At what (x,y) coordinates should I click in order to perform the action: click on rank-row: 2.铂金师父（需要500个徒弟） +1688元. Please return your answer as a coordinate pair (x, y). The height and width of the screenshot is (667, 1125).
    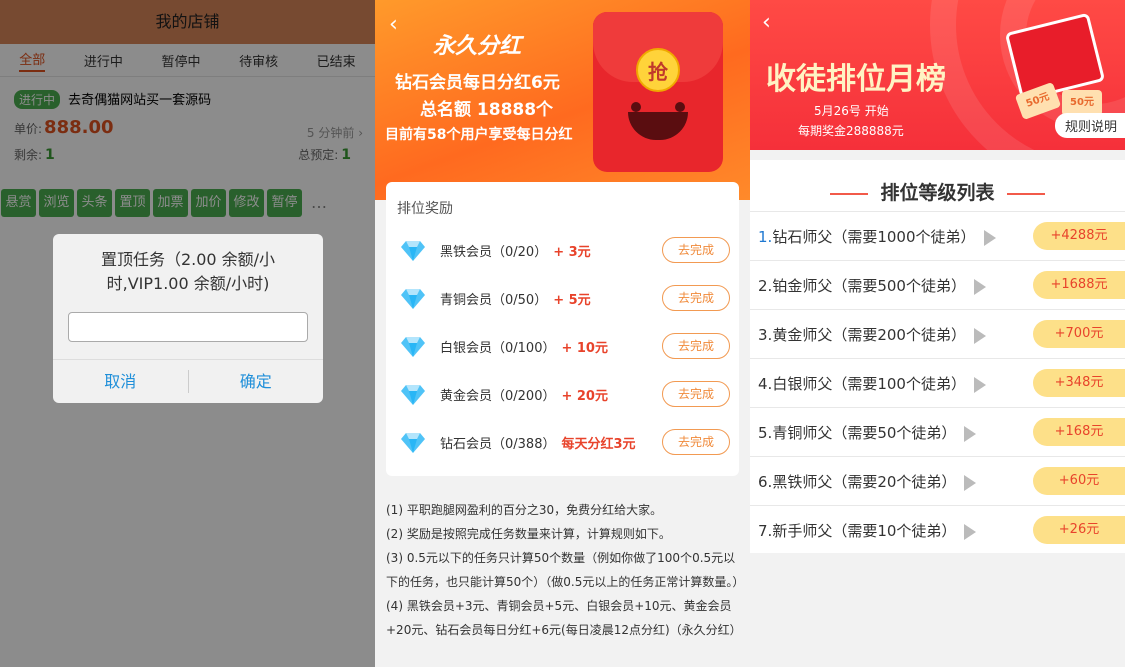
    Looking at the image, I should click on (937, 284).